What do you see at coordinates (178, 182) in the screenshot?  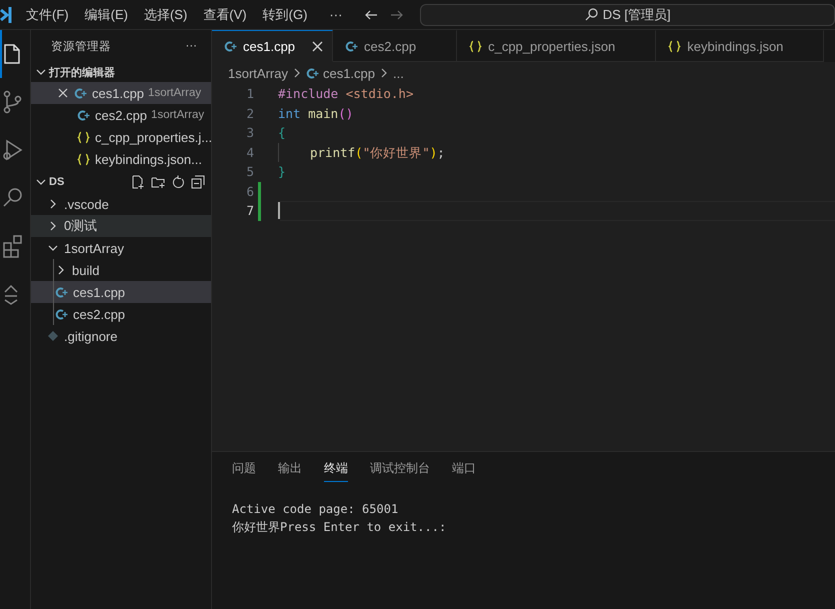 I see `refresh-icon` at bounding box center [178, 182].